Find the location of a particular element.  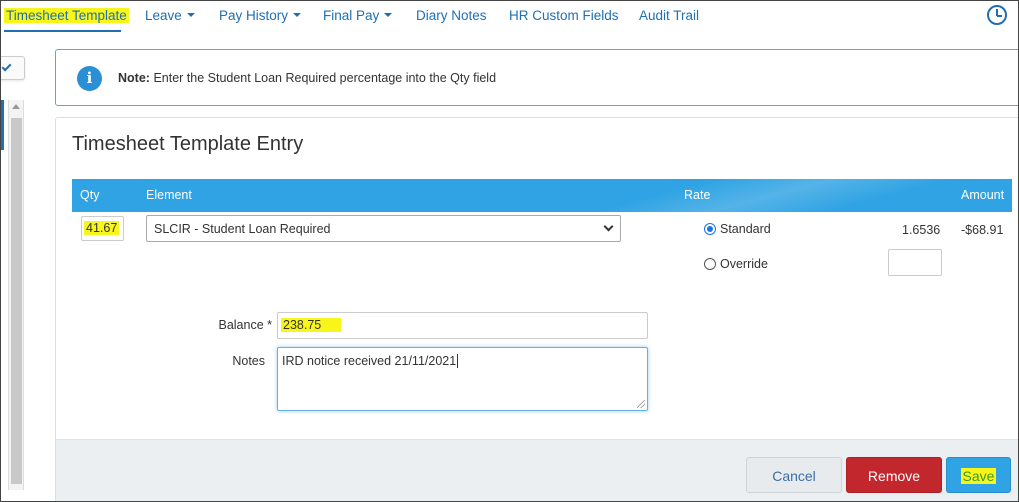

check-icon is located at coordinates (6, 66).